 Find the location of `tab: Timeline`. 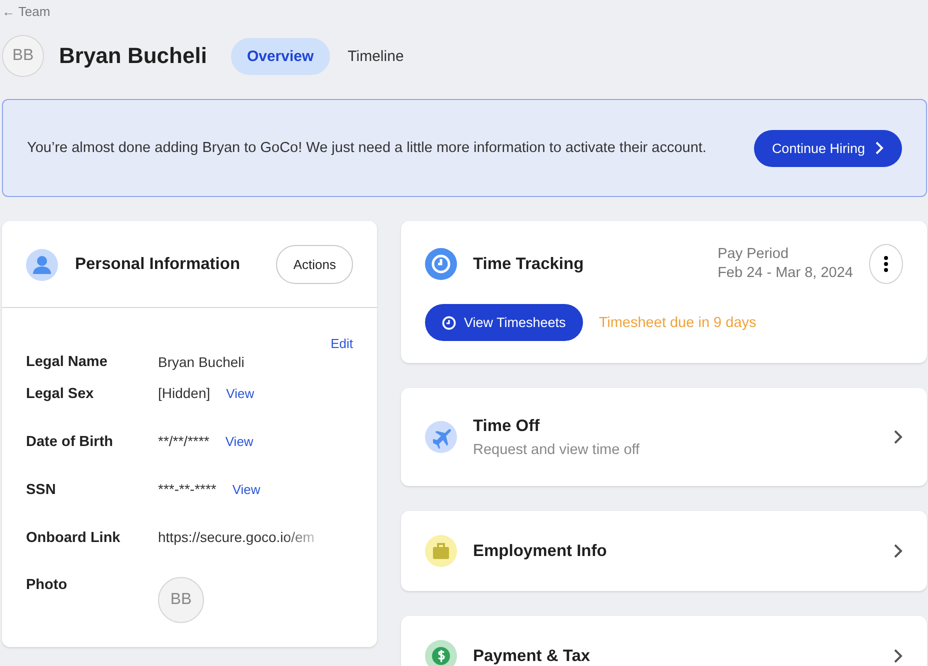

tab: Timeline is located at coordinates (376, 56).